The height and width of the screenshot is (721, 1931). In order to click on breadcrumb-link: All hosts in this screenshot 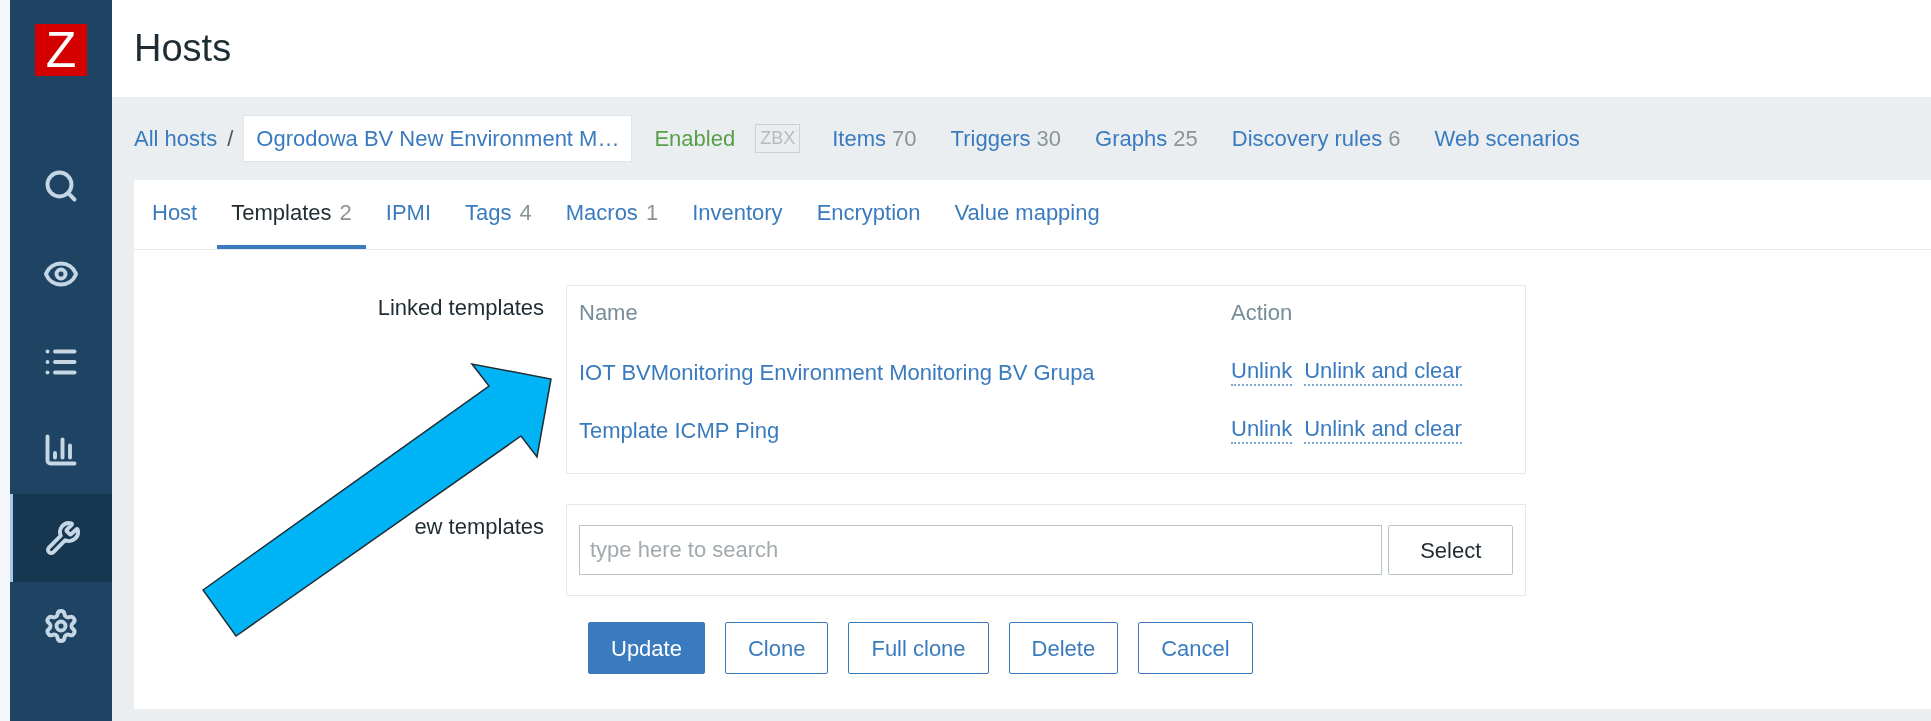, I will do `click(176, 138)`.